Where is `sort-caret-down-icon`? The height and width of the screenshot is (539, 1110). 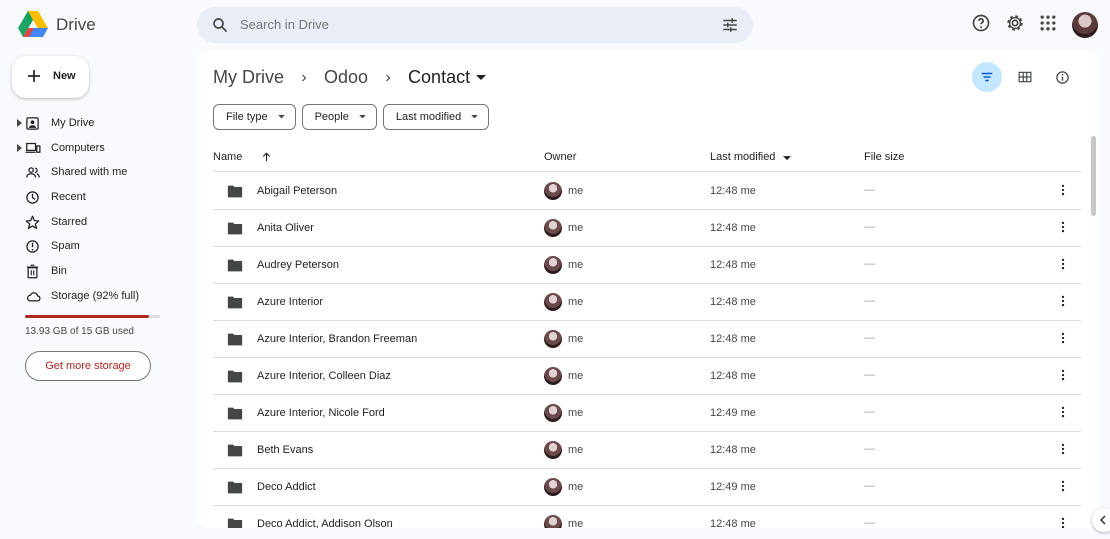
sort-caret-down-icon is located at coordinates (787, 158).